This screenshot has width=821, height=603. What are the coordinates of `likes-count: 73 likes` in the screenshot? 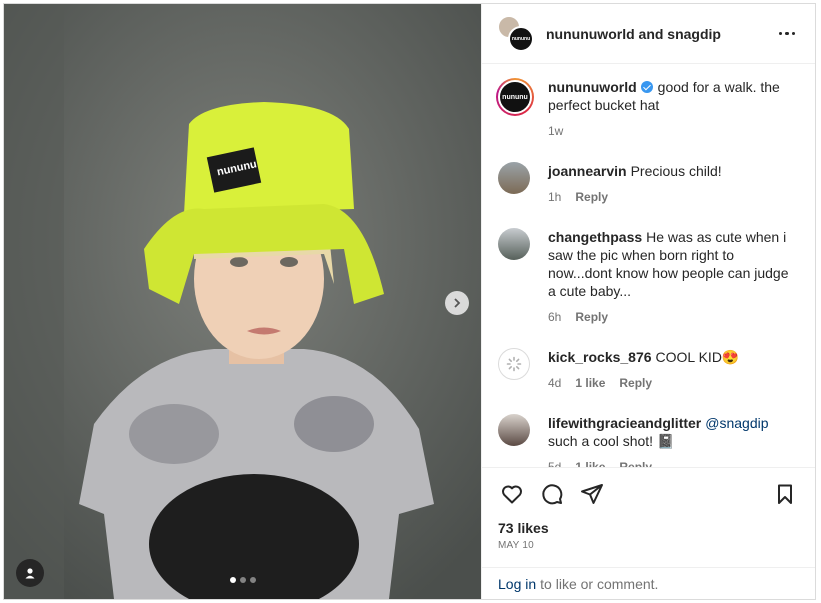 It's located at (648, 525).